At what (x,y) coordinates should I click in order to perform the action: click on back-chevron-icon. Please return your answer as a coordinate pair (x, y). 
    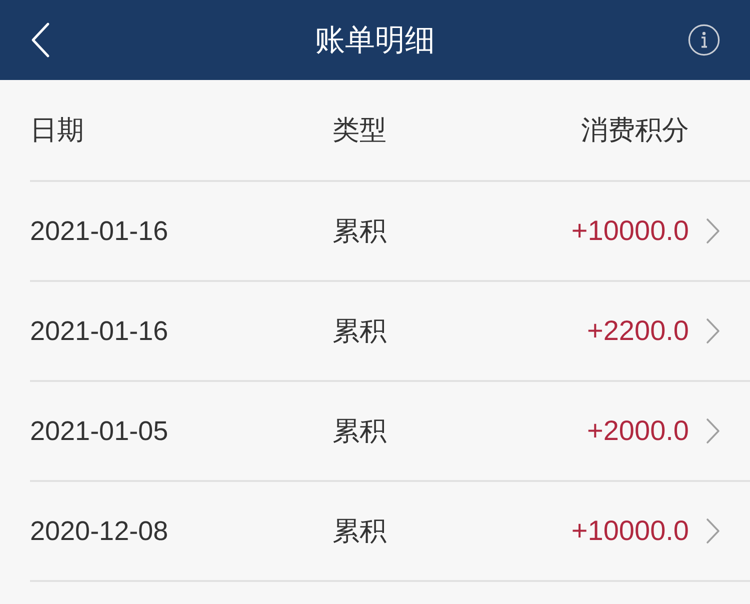
    Looking at the image, I should click on (40, 40).